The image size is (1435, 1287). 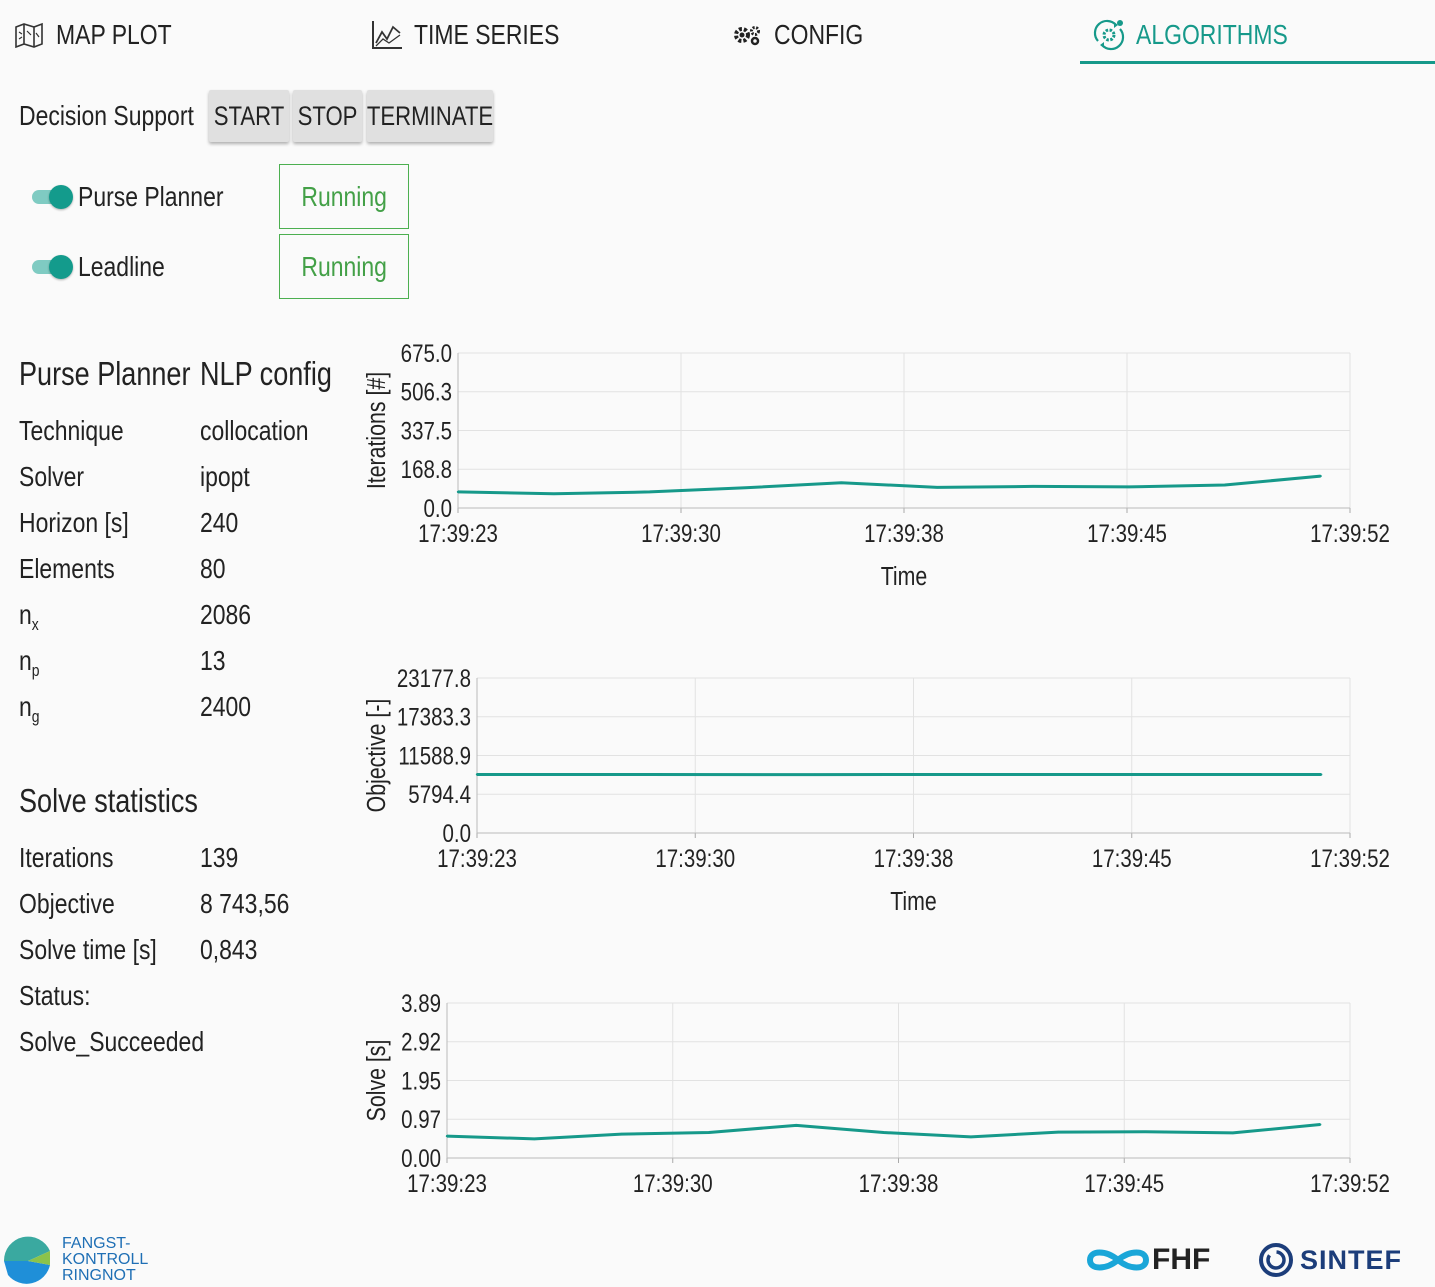 What do you see at coordinates (377, 1081) in the screenshot?
I see `y-axis-label: Solve [s]` at bounding box center [377, 1081].